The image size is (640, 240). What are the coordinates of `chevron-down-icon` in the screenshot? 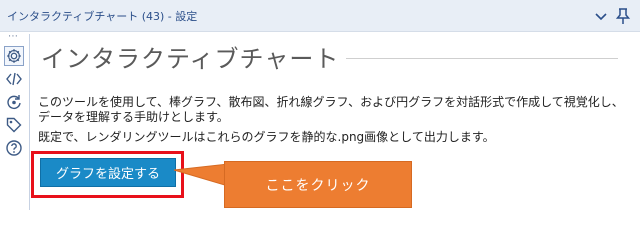 It's located at (601, 16).